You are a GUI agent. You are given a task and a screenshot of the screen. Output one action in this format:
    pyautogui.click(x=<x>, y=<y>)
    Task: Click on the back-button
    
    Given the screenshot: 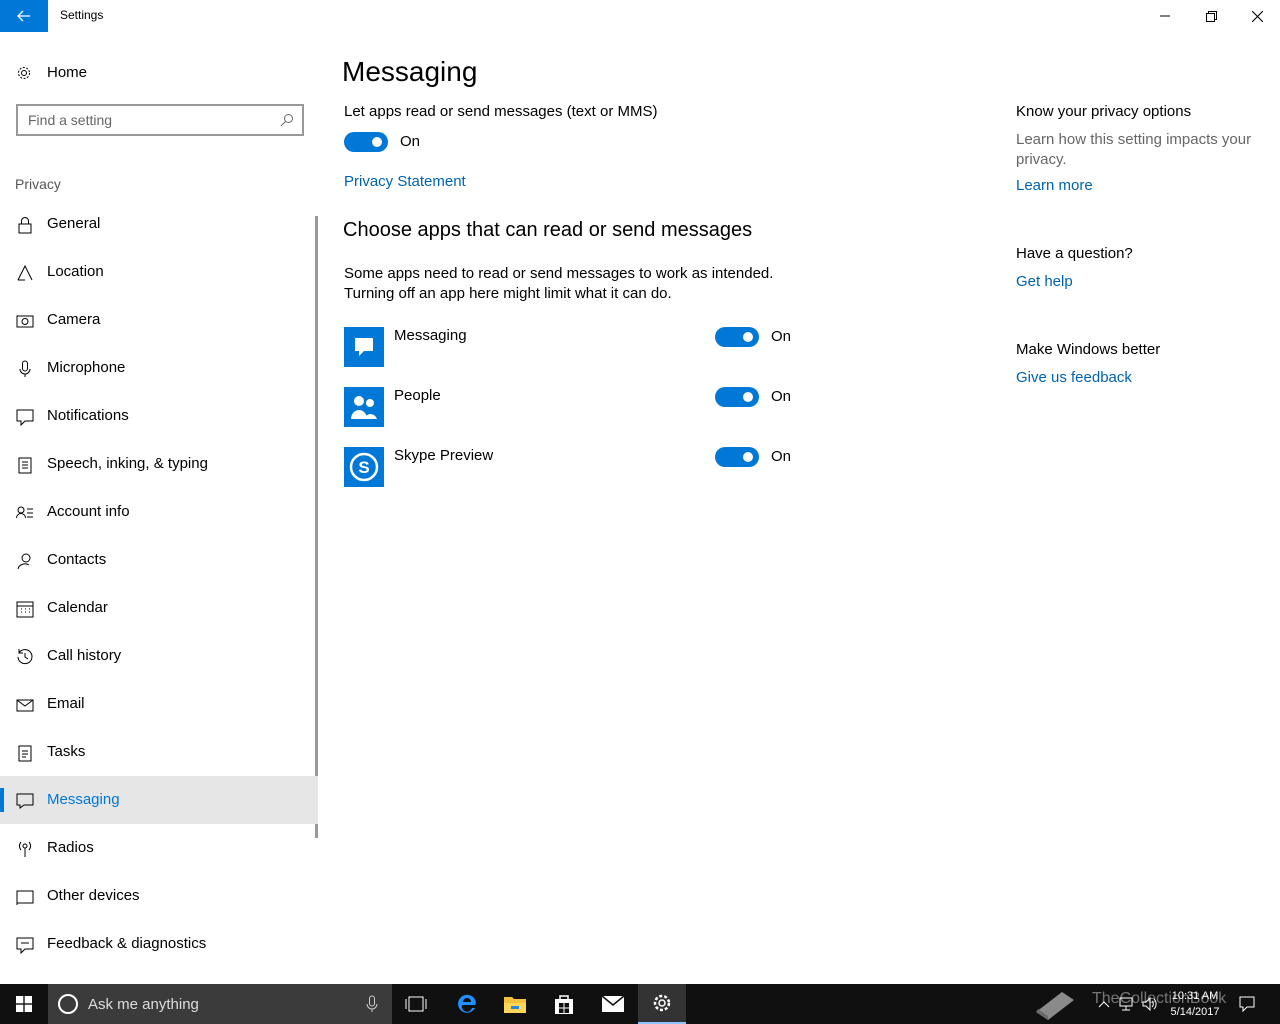 What is the action you would take?
    pyautogui.click(x=24, y=16)
    